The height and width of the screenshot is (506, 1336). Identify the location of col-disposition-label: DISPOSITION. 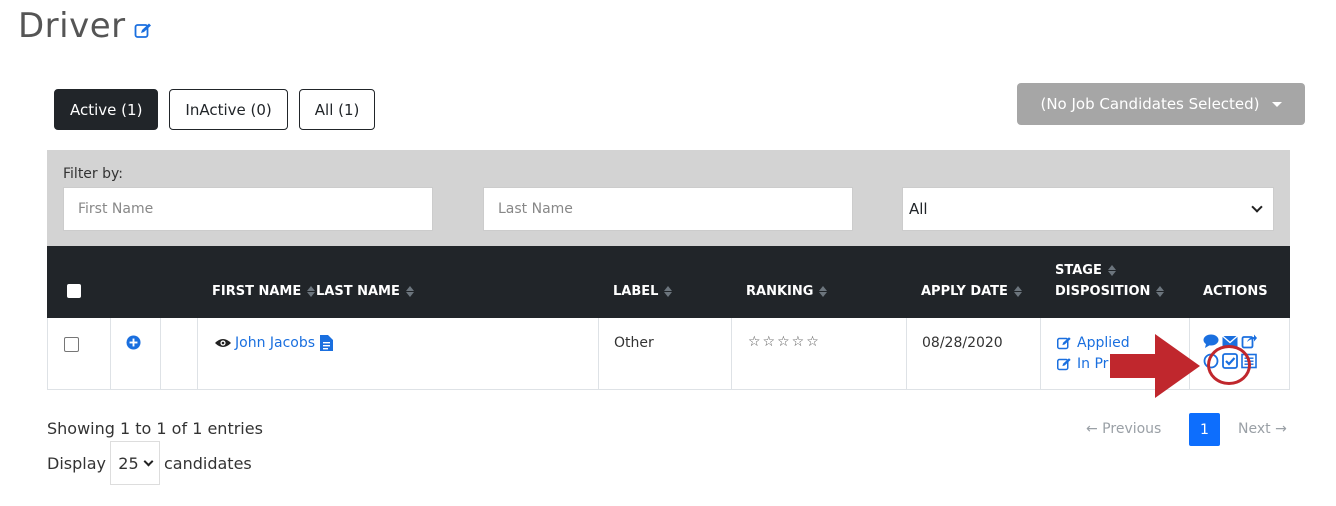
(1103, 291).